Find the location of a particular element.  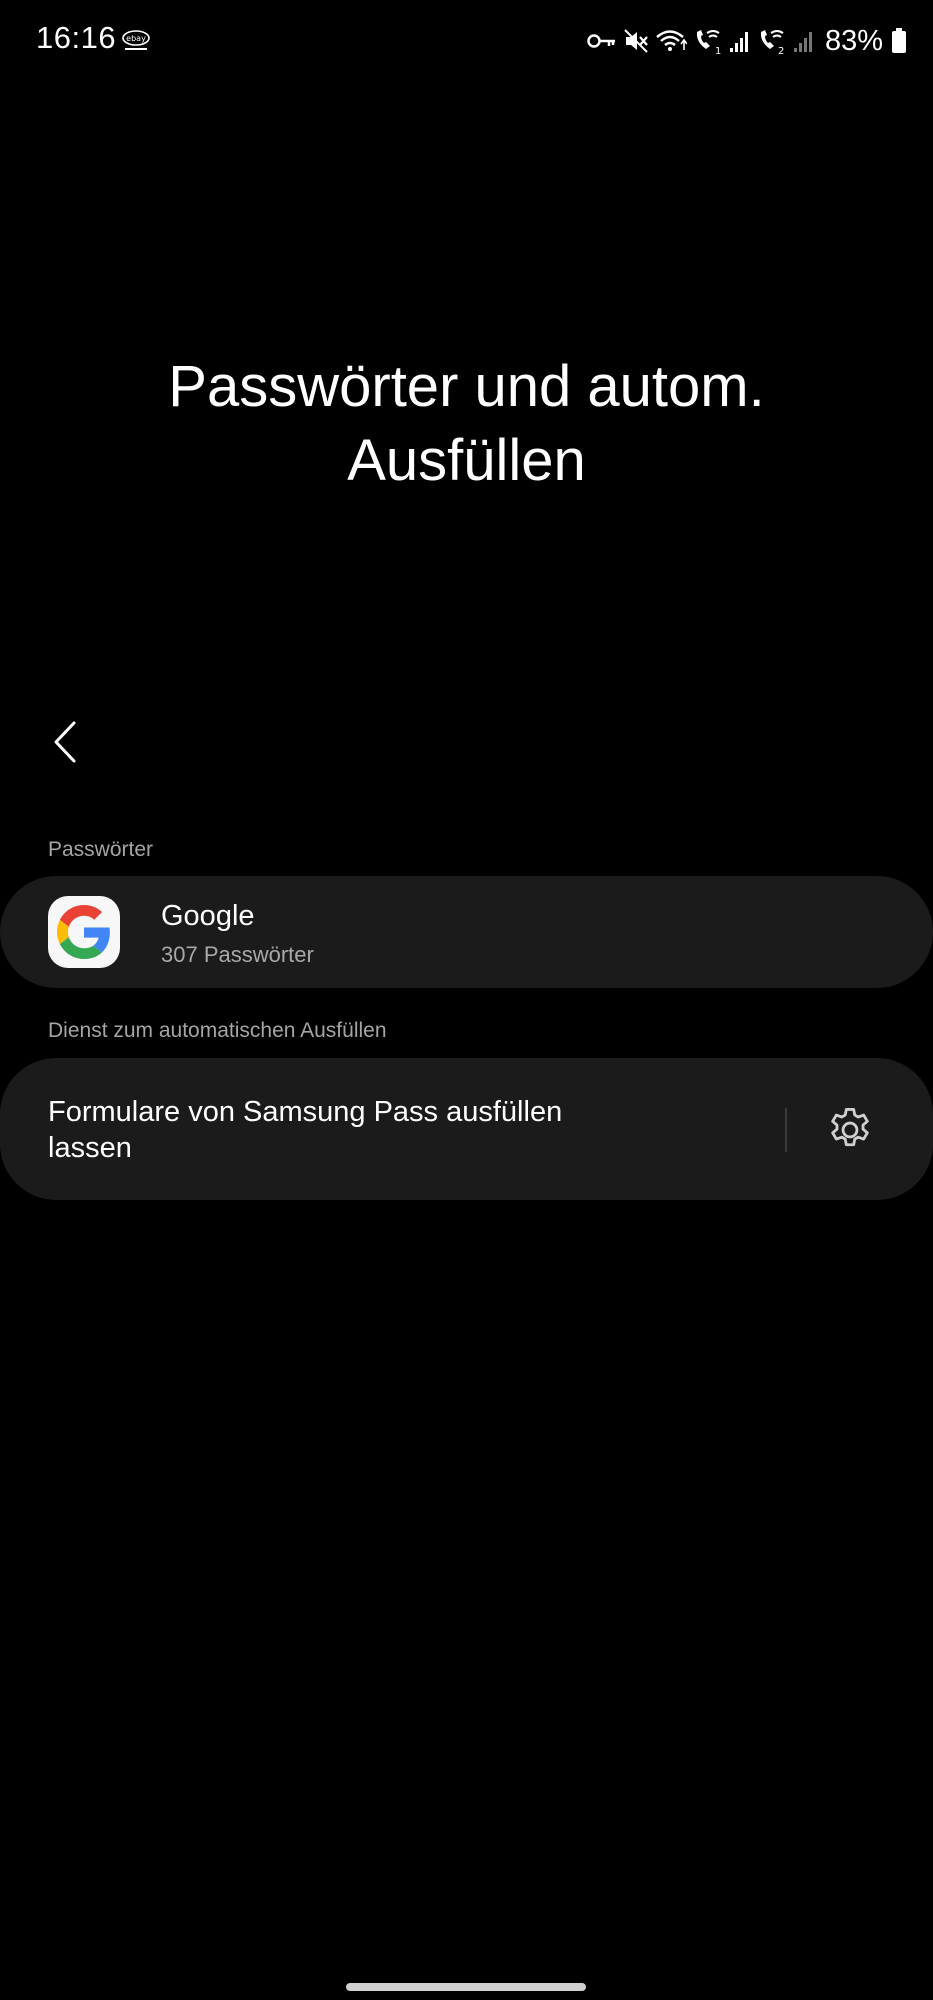

ebay-notification-icon: ebay is located at coordinates (136, 41).